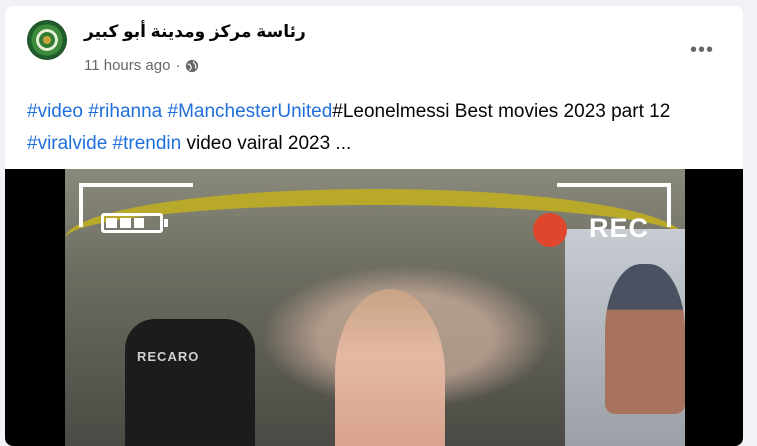  Describe the element at coordinates (147, 143) in the screenshot. I see `hashtag-link: #trendin` at that location.